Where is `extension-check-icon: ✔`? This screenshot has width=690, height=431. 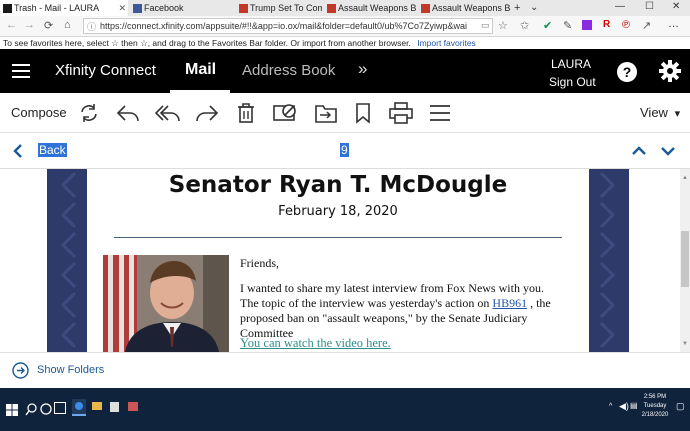 extension-check-icon: ✔ is located at coordinates (547, 25).